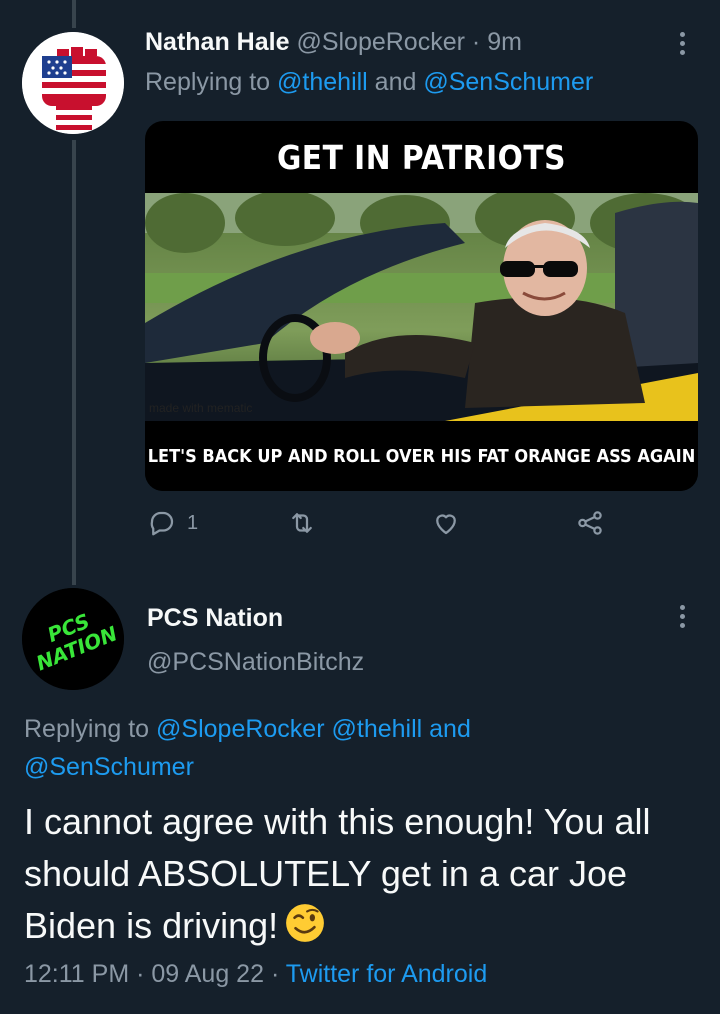  Describe the element at coordinates (74, 362) in the screenshot. I see `thread-line` at that location.